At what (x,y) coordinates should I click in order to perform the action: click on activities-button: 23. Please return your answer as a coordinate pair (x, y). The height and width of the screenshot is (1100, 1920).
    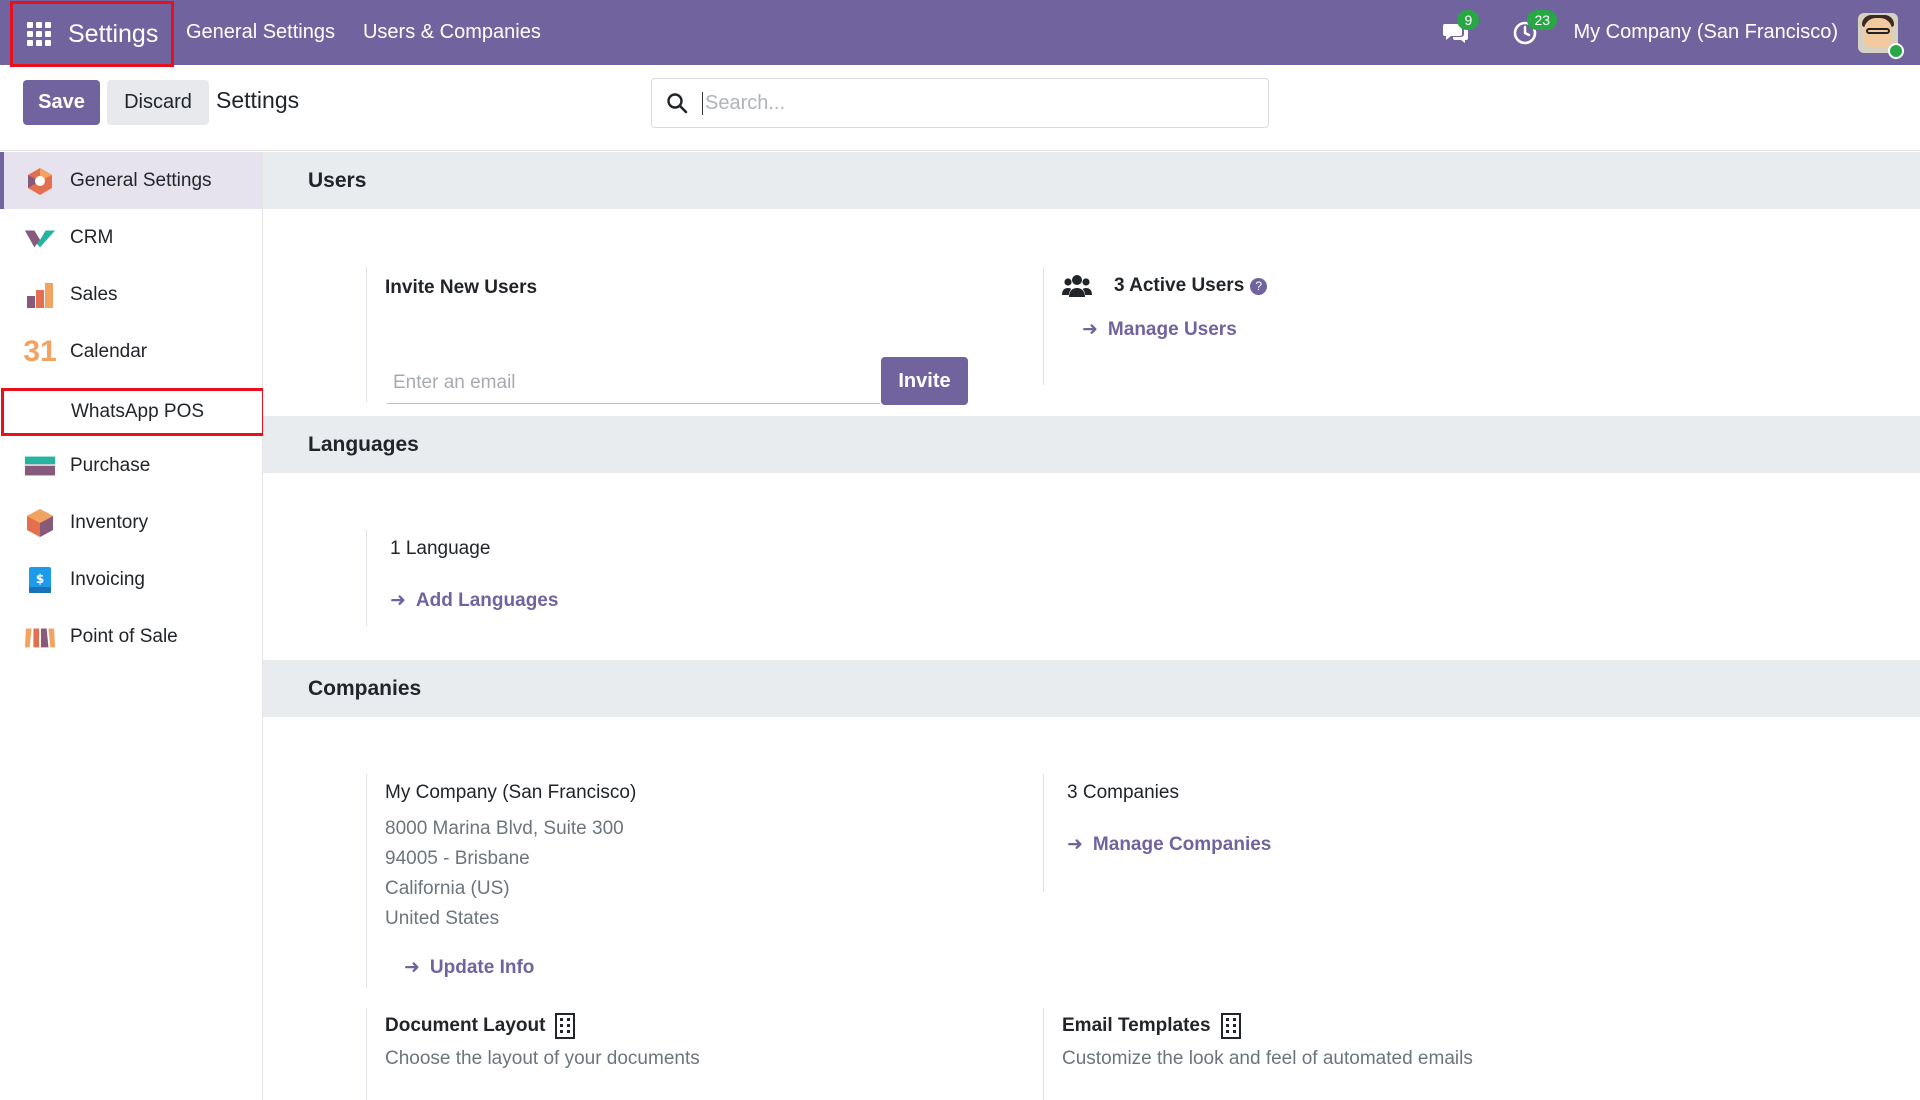
    Looking at the image, I should click on (1533, 29).